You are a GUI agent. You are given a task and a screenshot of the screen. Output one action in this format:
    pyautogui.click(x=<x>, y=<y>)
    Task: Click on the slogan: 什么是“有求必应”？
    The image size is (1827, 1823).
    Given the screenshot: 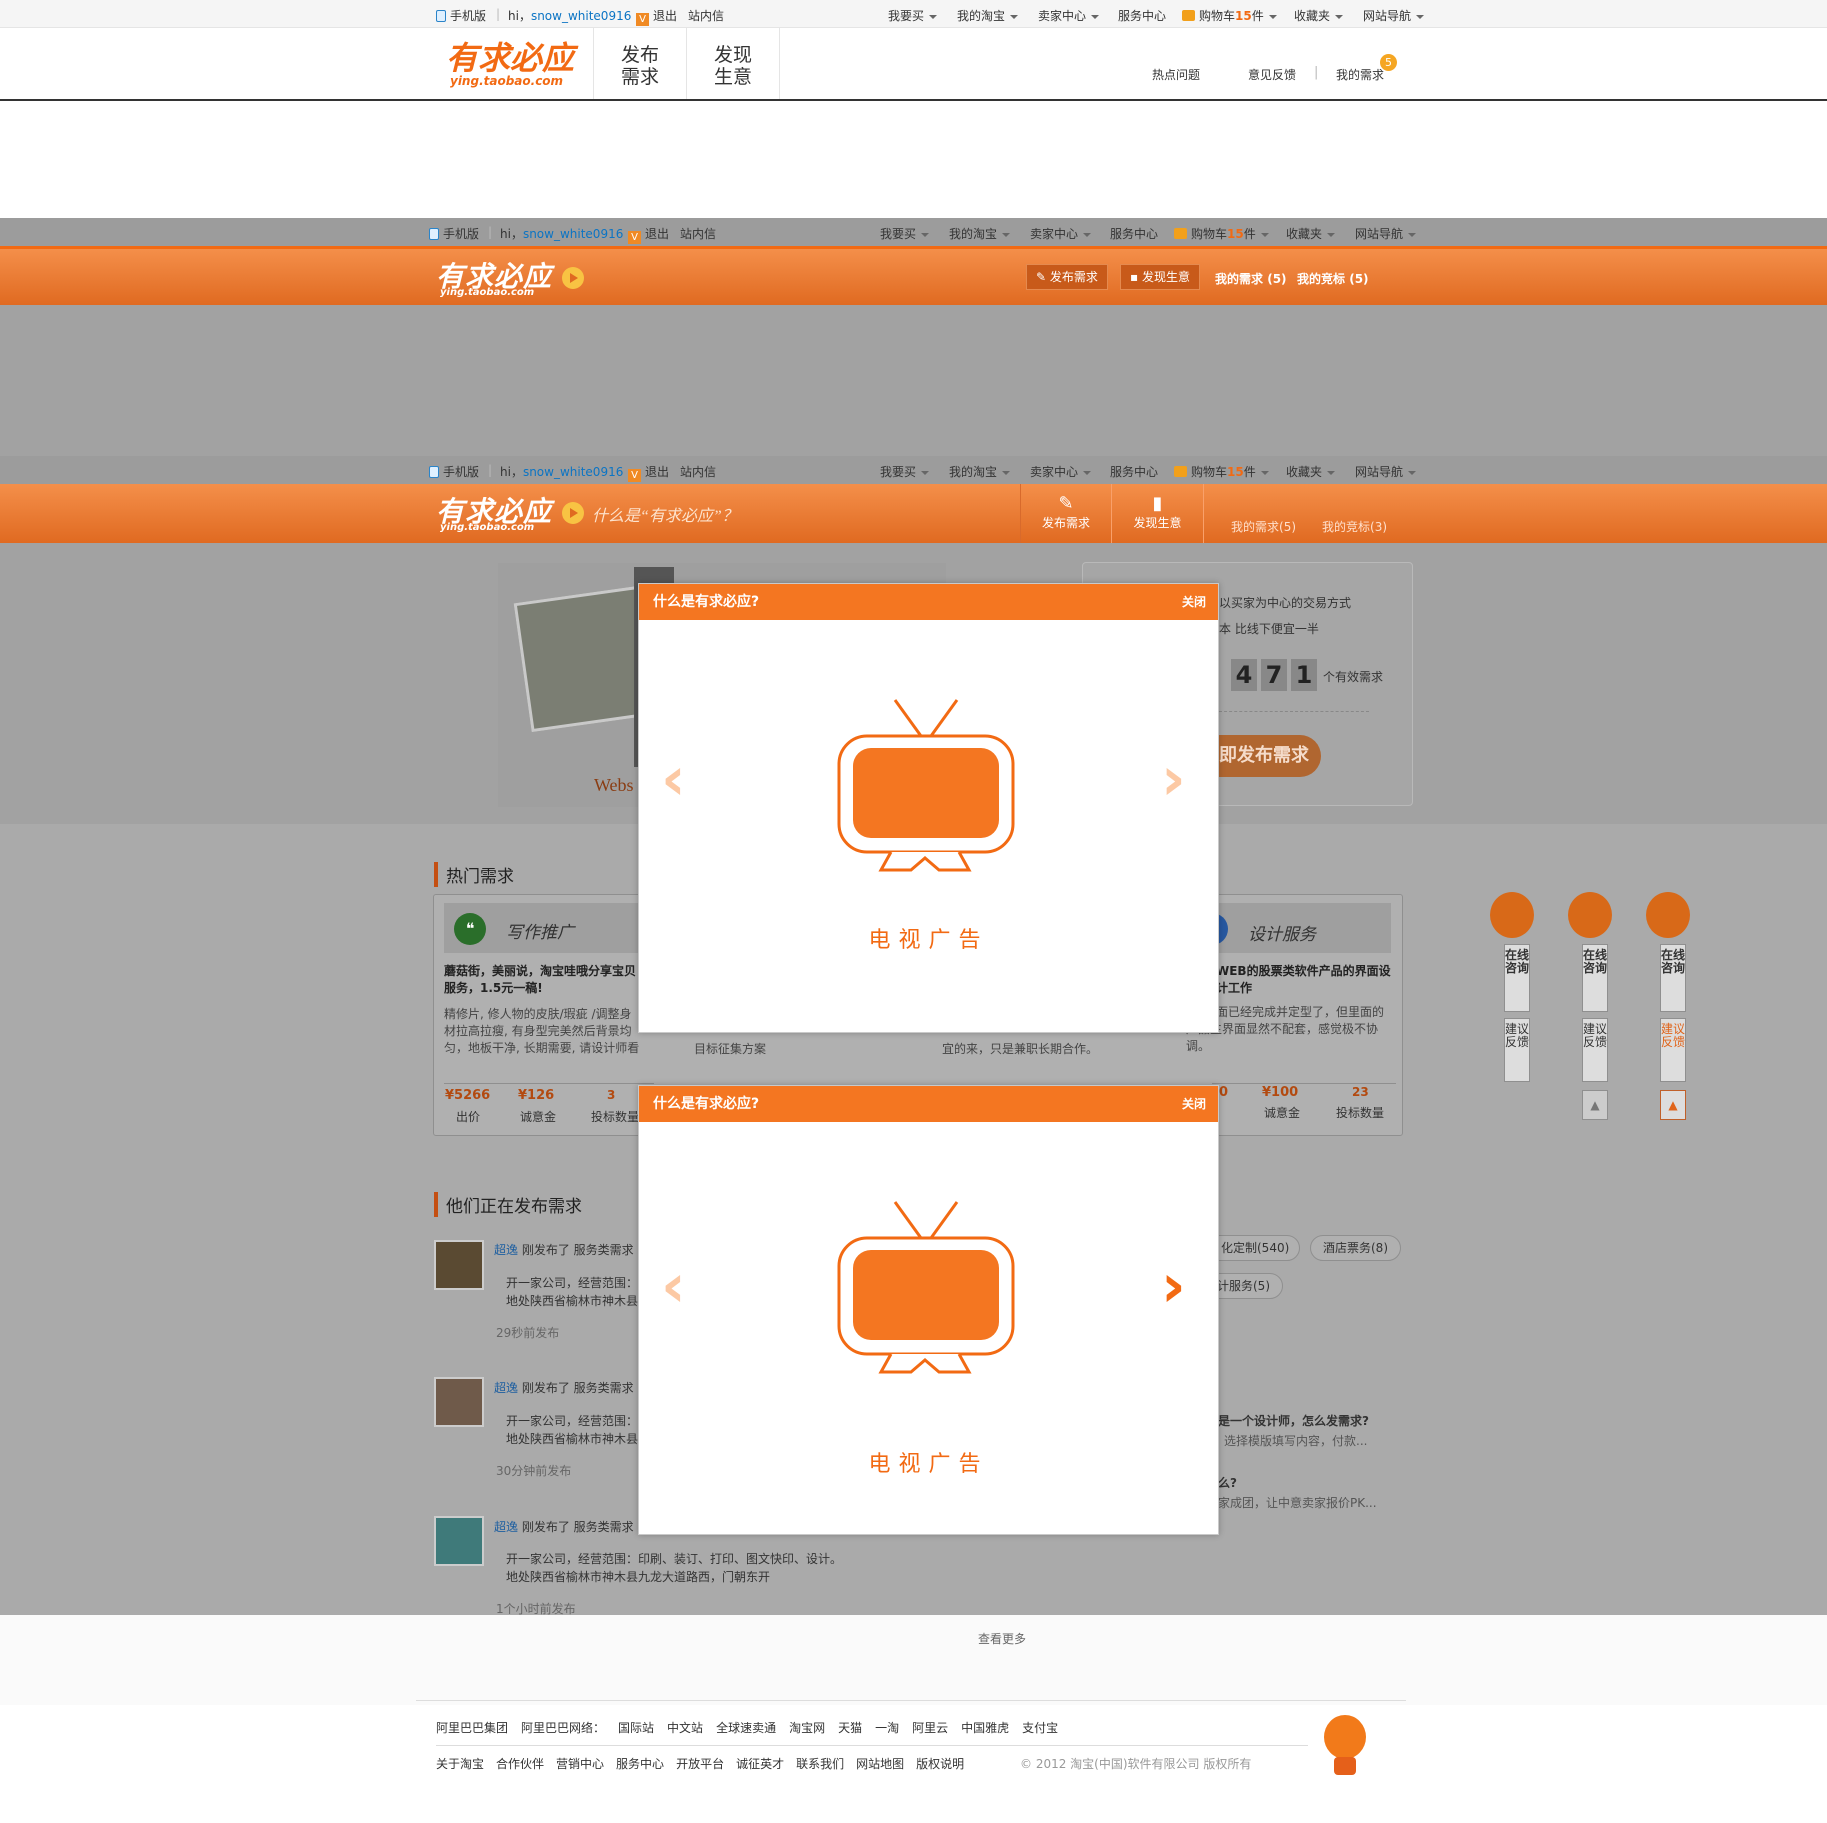 What is the action you would take?
    pyautogui.click(x=665, y=514)
    